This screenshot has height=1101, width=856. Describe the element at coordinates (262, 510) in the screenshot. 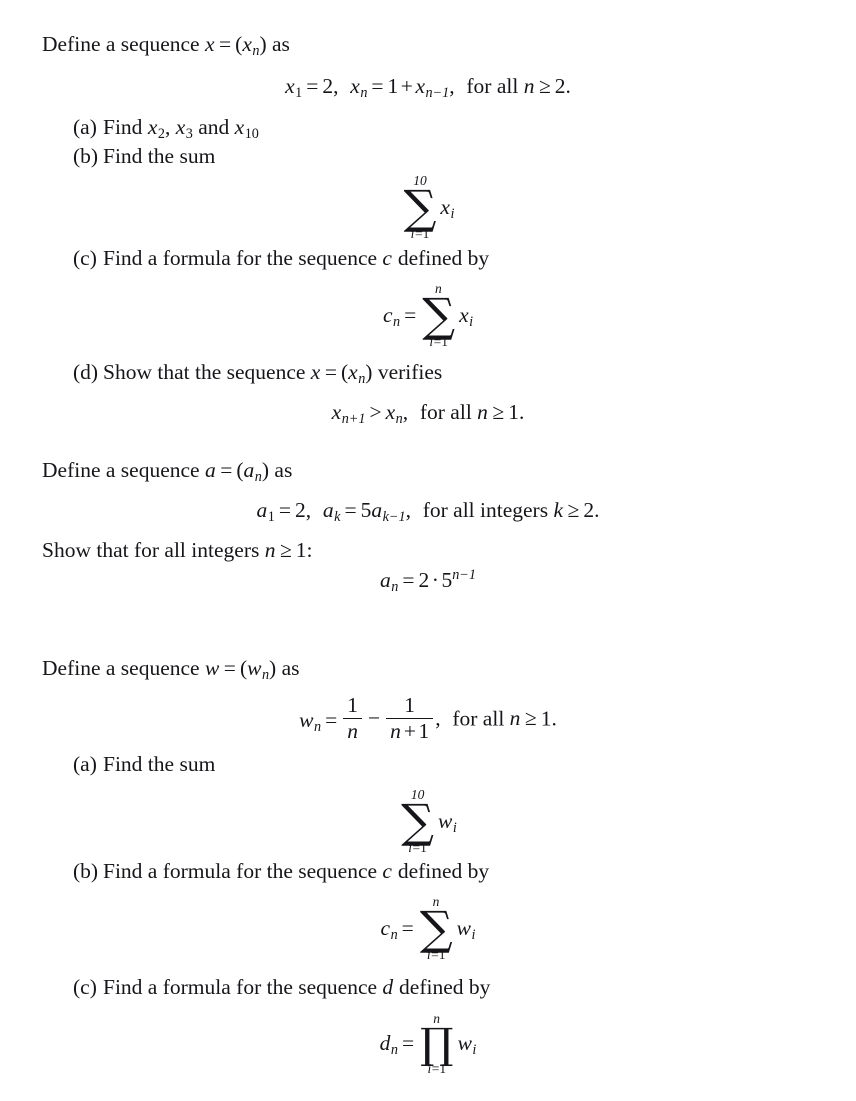

I see `a-one: a` at that location.